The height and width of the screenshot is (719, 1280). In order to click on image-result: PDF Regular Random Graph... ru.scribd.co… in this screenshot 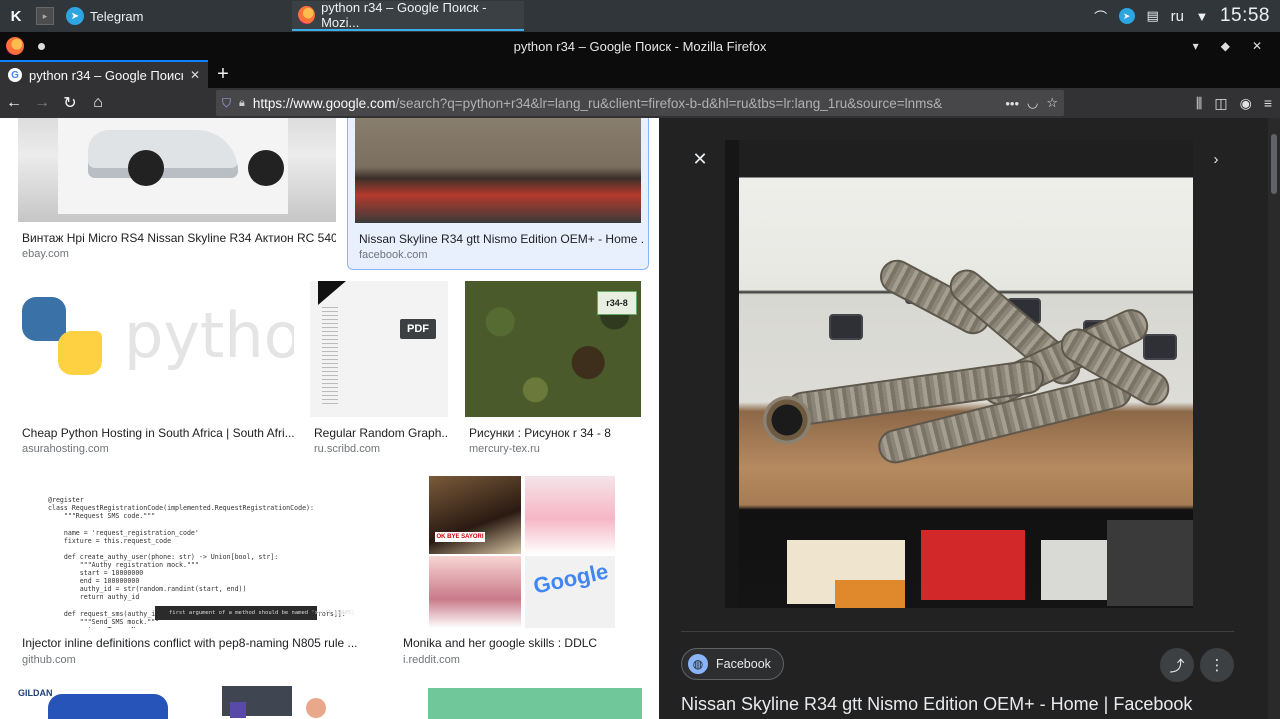, I will do `click(379, 368)`.